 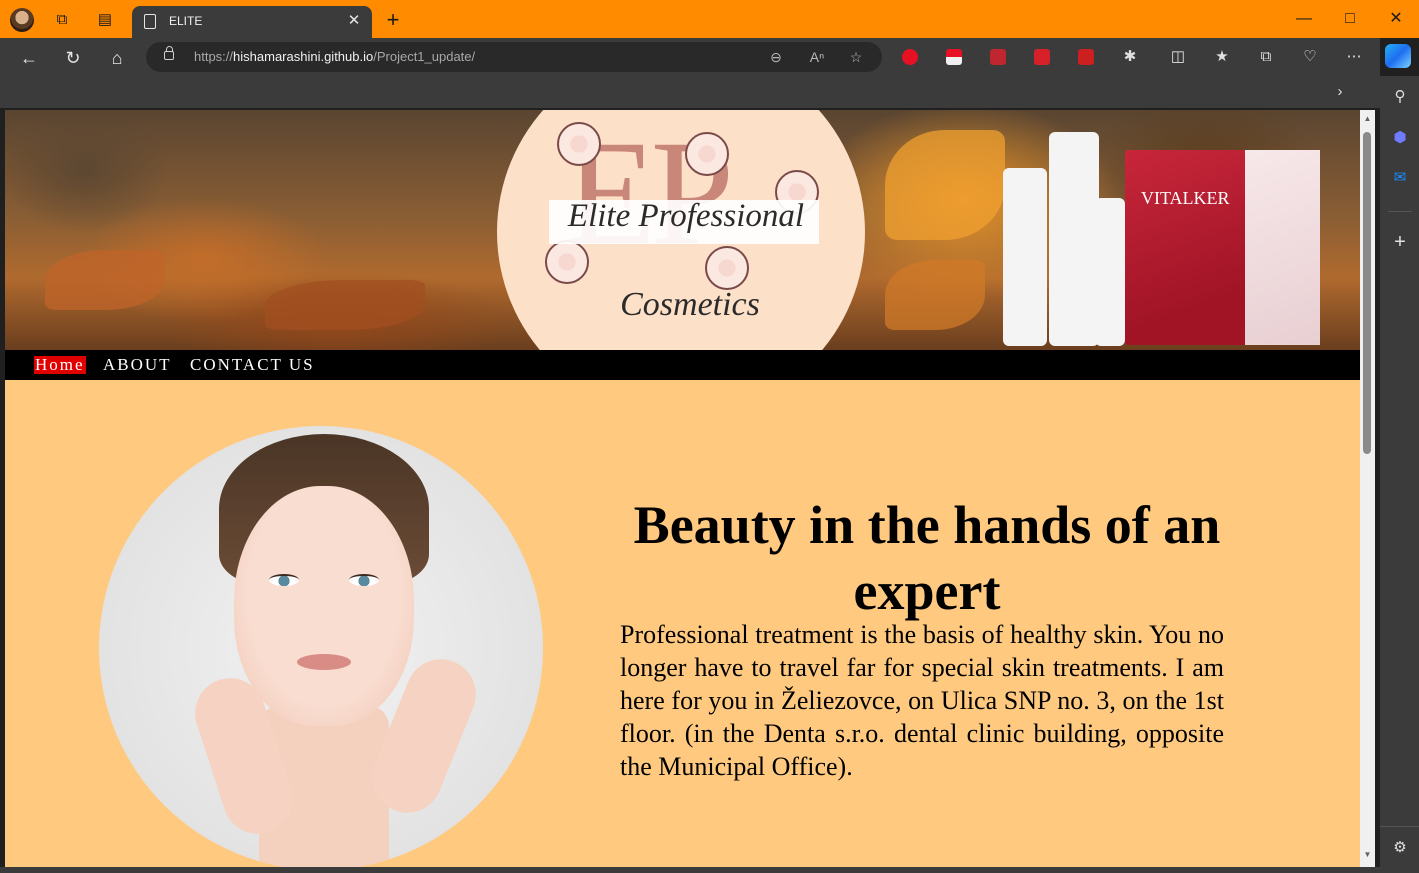 I want to click on copilot-sidebar-icon: ⬢, so click(x=1400, y=138).